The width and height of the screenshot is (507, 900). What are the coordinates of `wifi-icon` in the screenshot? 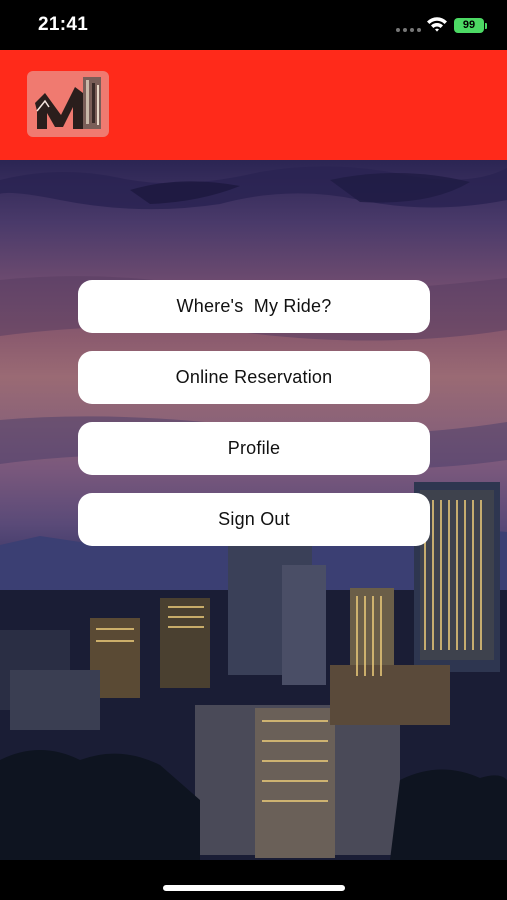 It's located at (437, 24).